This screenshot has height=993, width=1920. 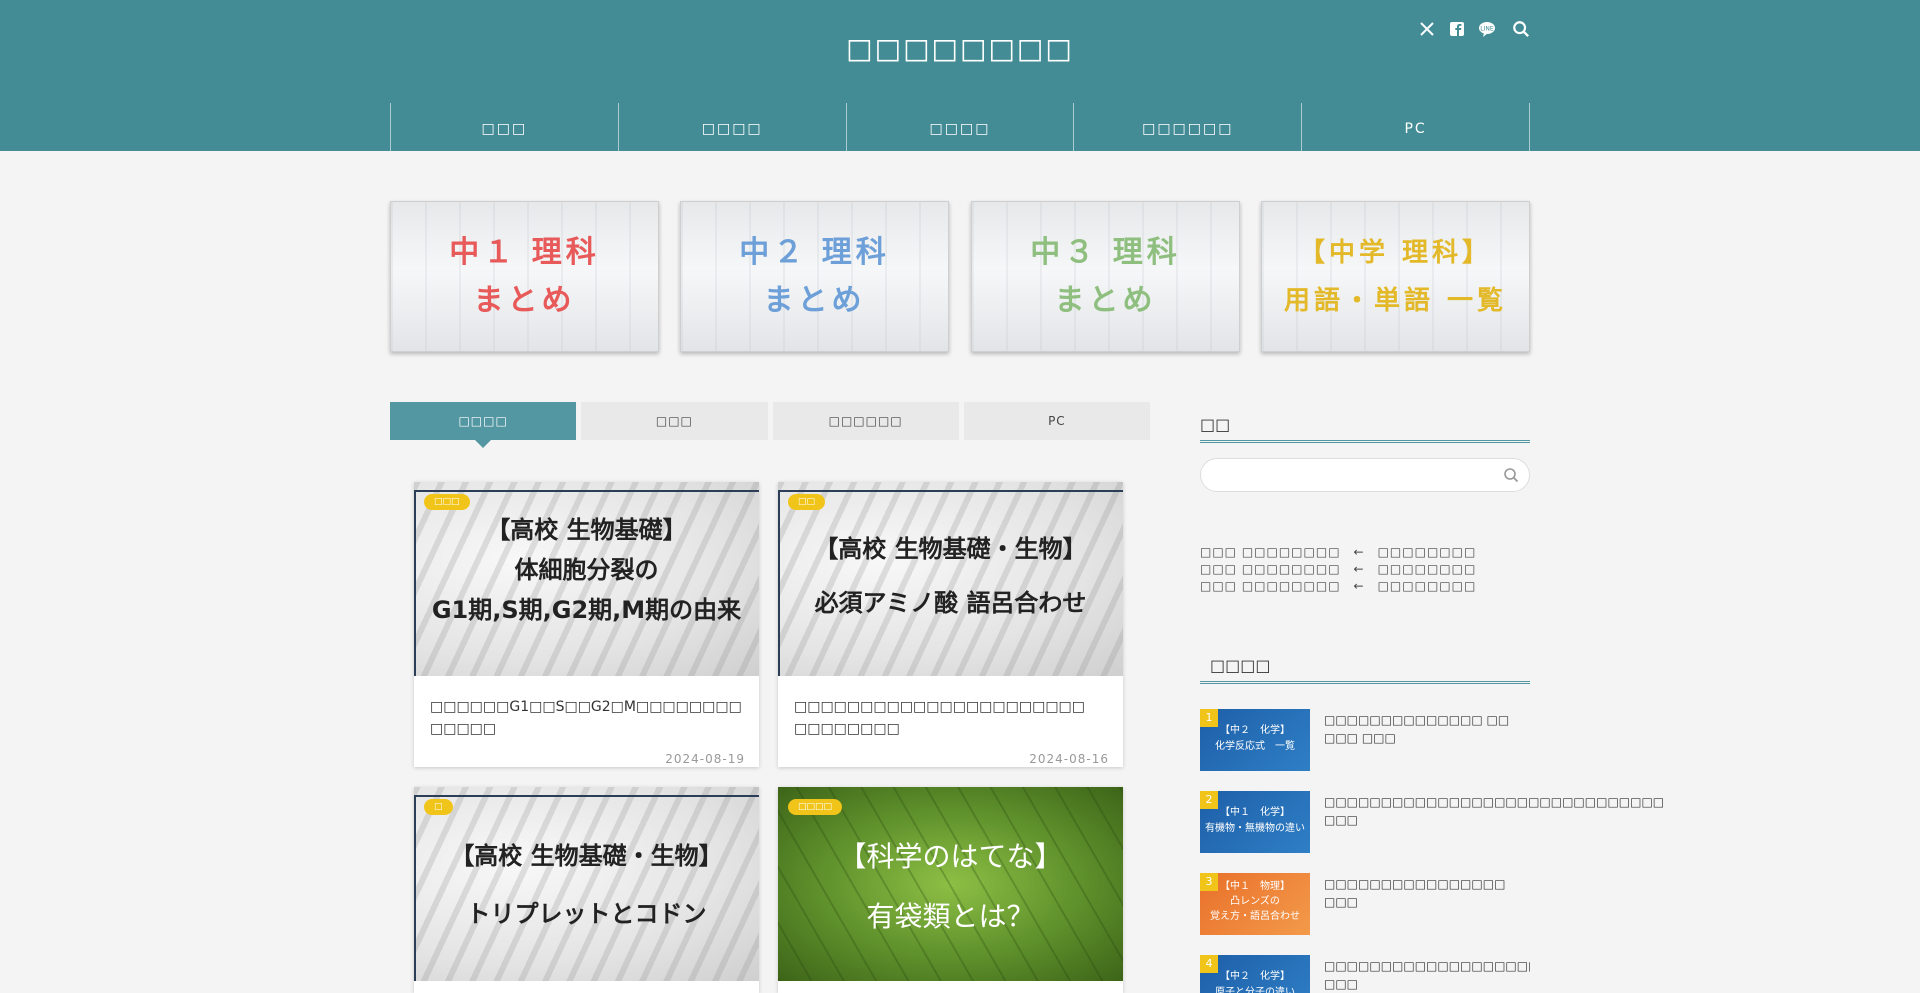 I want to click on nav-item-3: □□□□, so click(x=959, y=127).